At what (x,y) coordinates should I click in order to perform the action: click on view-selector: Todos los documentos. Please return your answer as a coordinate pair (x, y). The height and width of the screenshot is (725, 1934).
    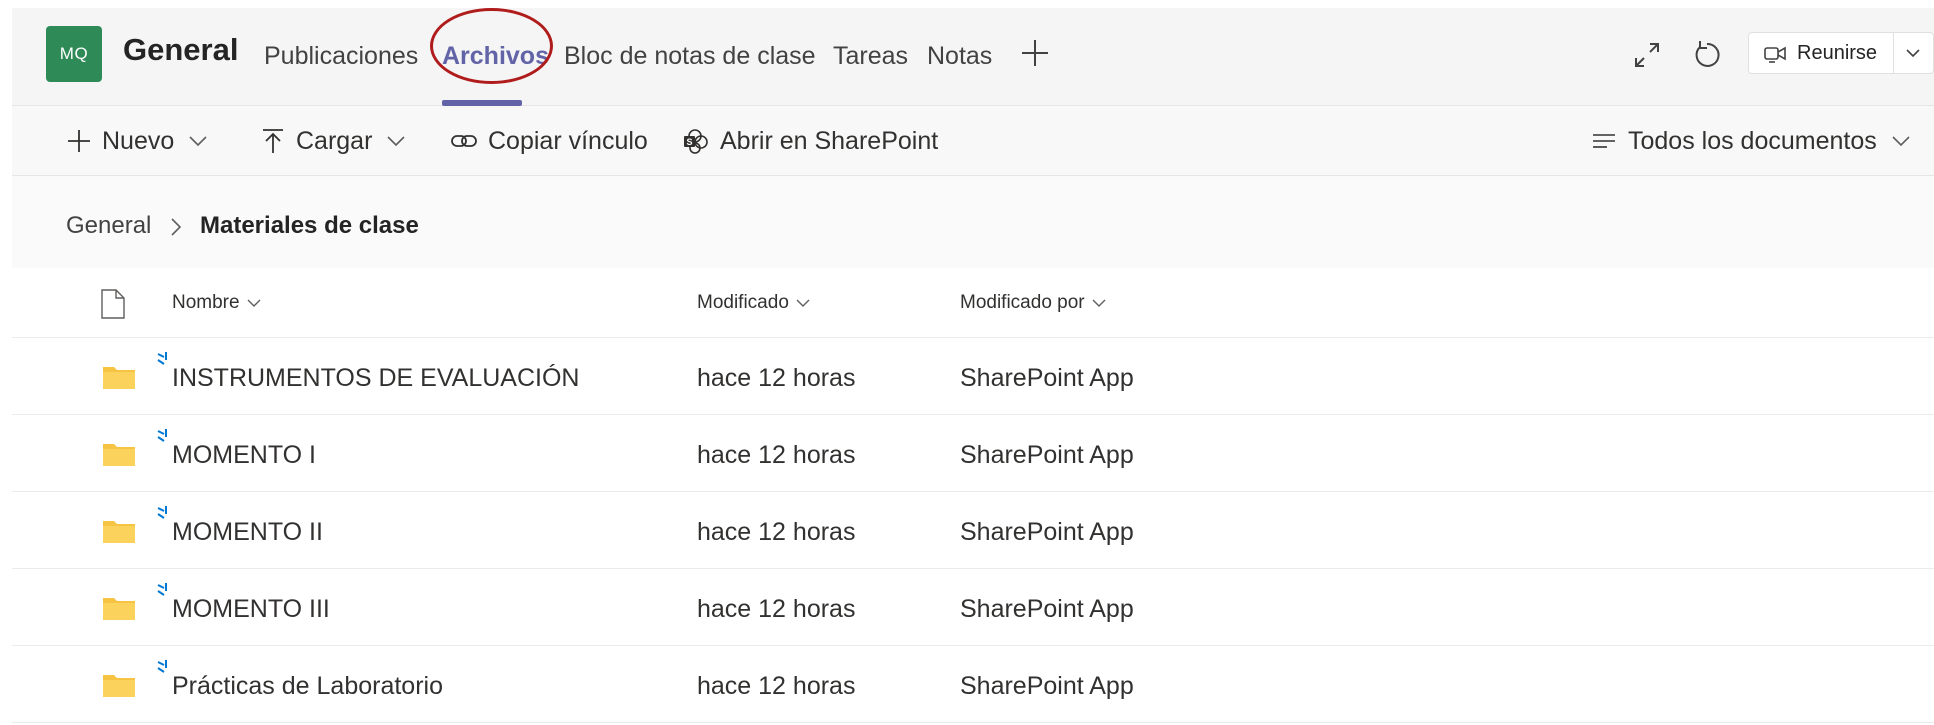
    Looking at the image, I should click on (1750, 141).